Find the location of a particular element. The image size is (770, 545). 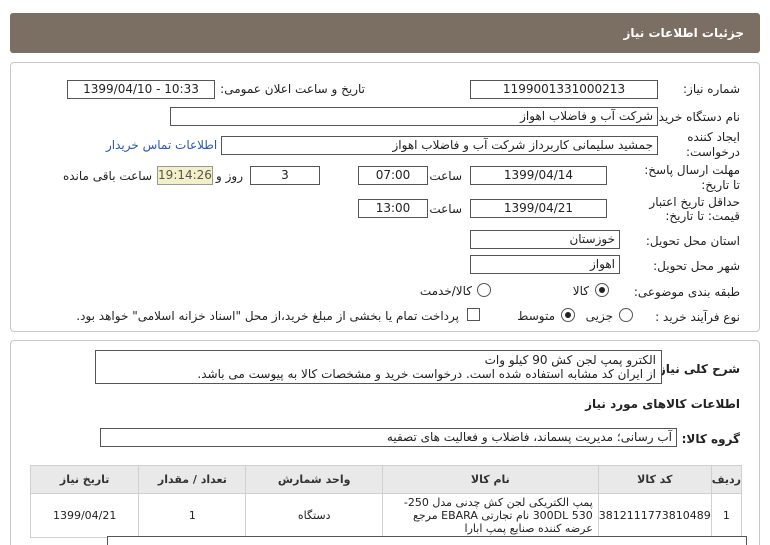

cell-date: 1399/04/21 is located at coordinates (84, 515).